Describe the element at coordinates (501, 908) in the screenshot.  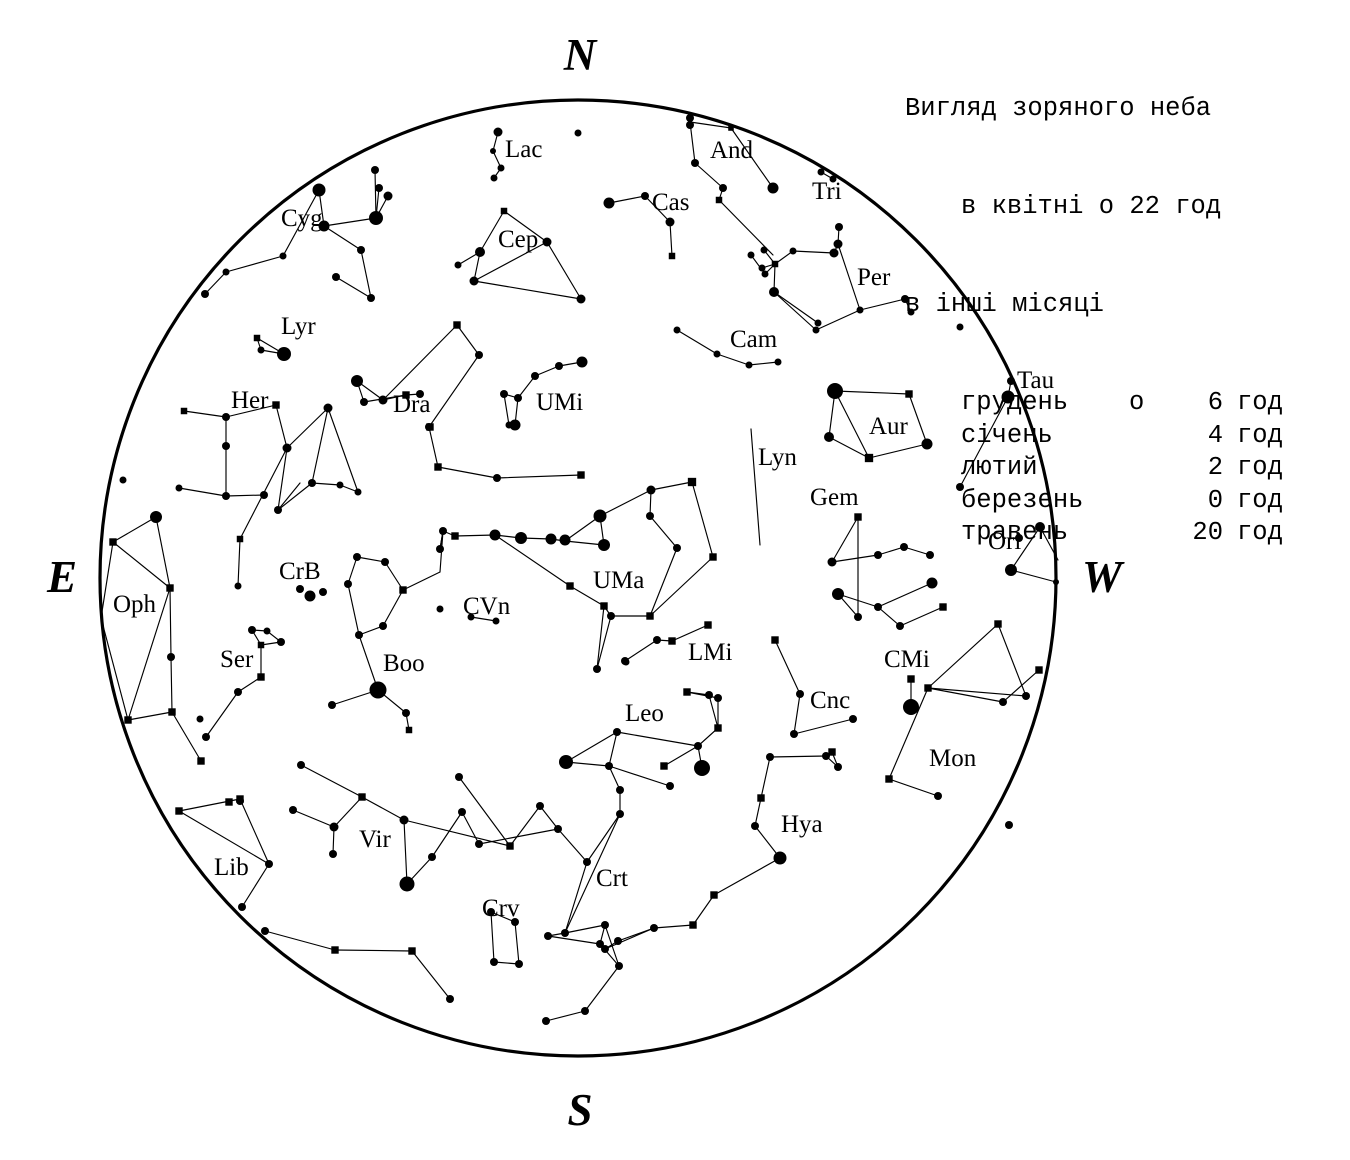
I see `constellation-label-crv: Crv` at that location.